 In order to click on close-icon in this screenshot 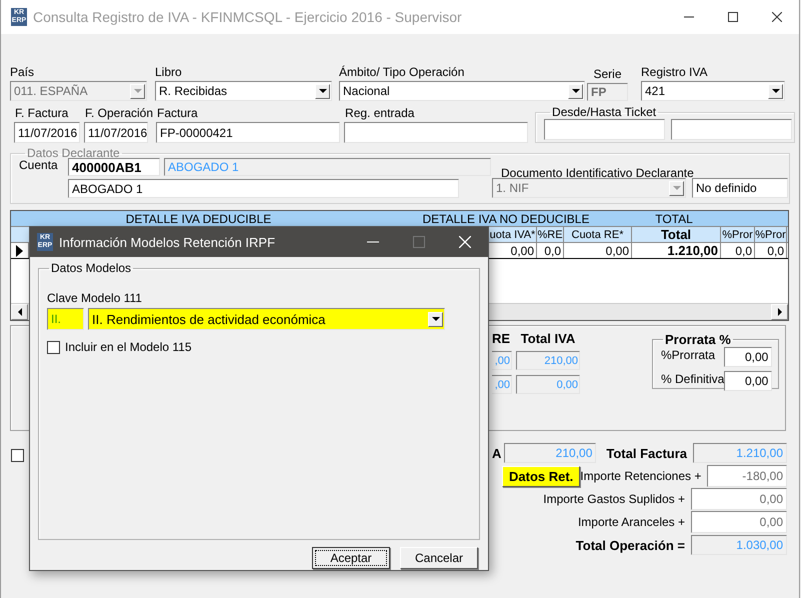, I will do `click(777, 17)`.